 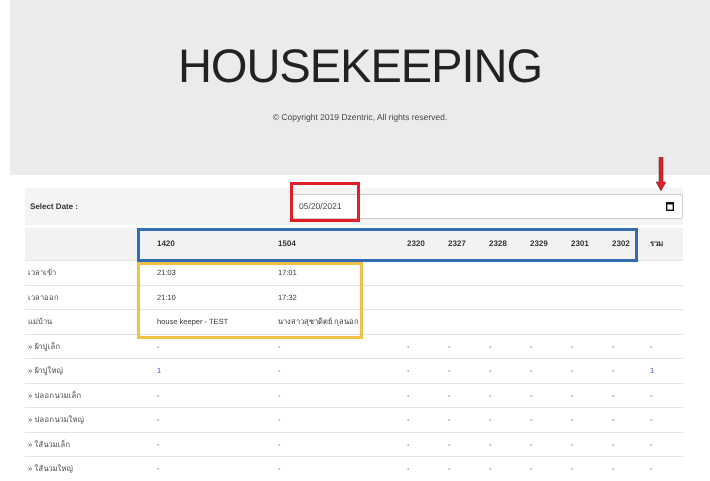 I want to click on column-header: 2301, so click(x=580, y=244).